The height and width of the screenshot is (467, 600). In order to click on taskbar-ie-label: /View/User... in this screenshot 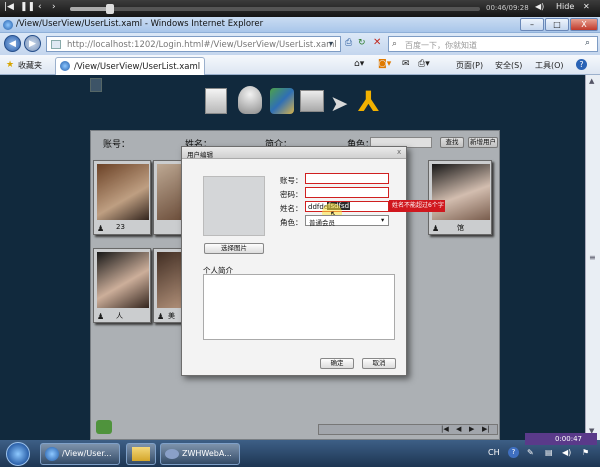, I will do `click(87, 453)`.